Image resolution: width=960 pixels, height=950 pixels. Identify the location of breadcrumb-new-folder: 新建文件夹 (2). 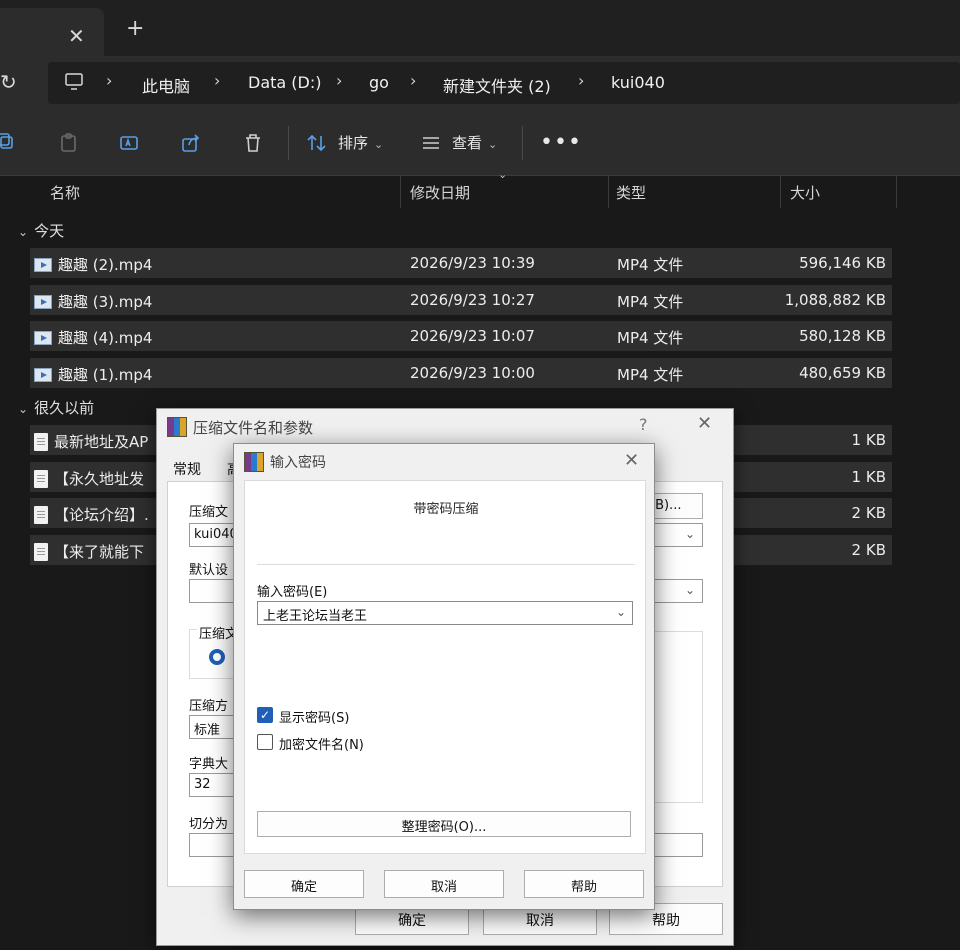
(497, 85).